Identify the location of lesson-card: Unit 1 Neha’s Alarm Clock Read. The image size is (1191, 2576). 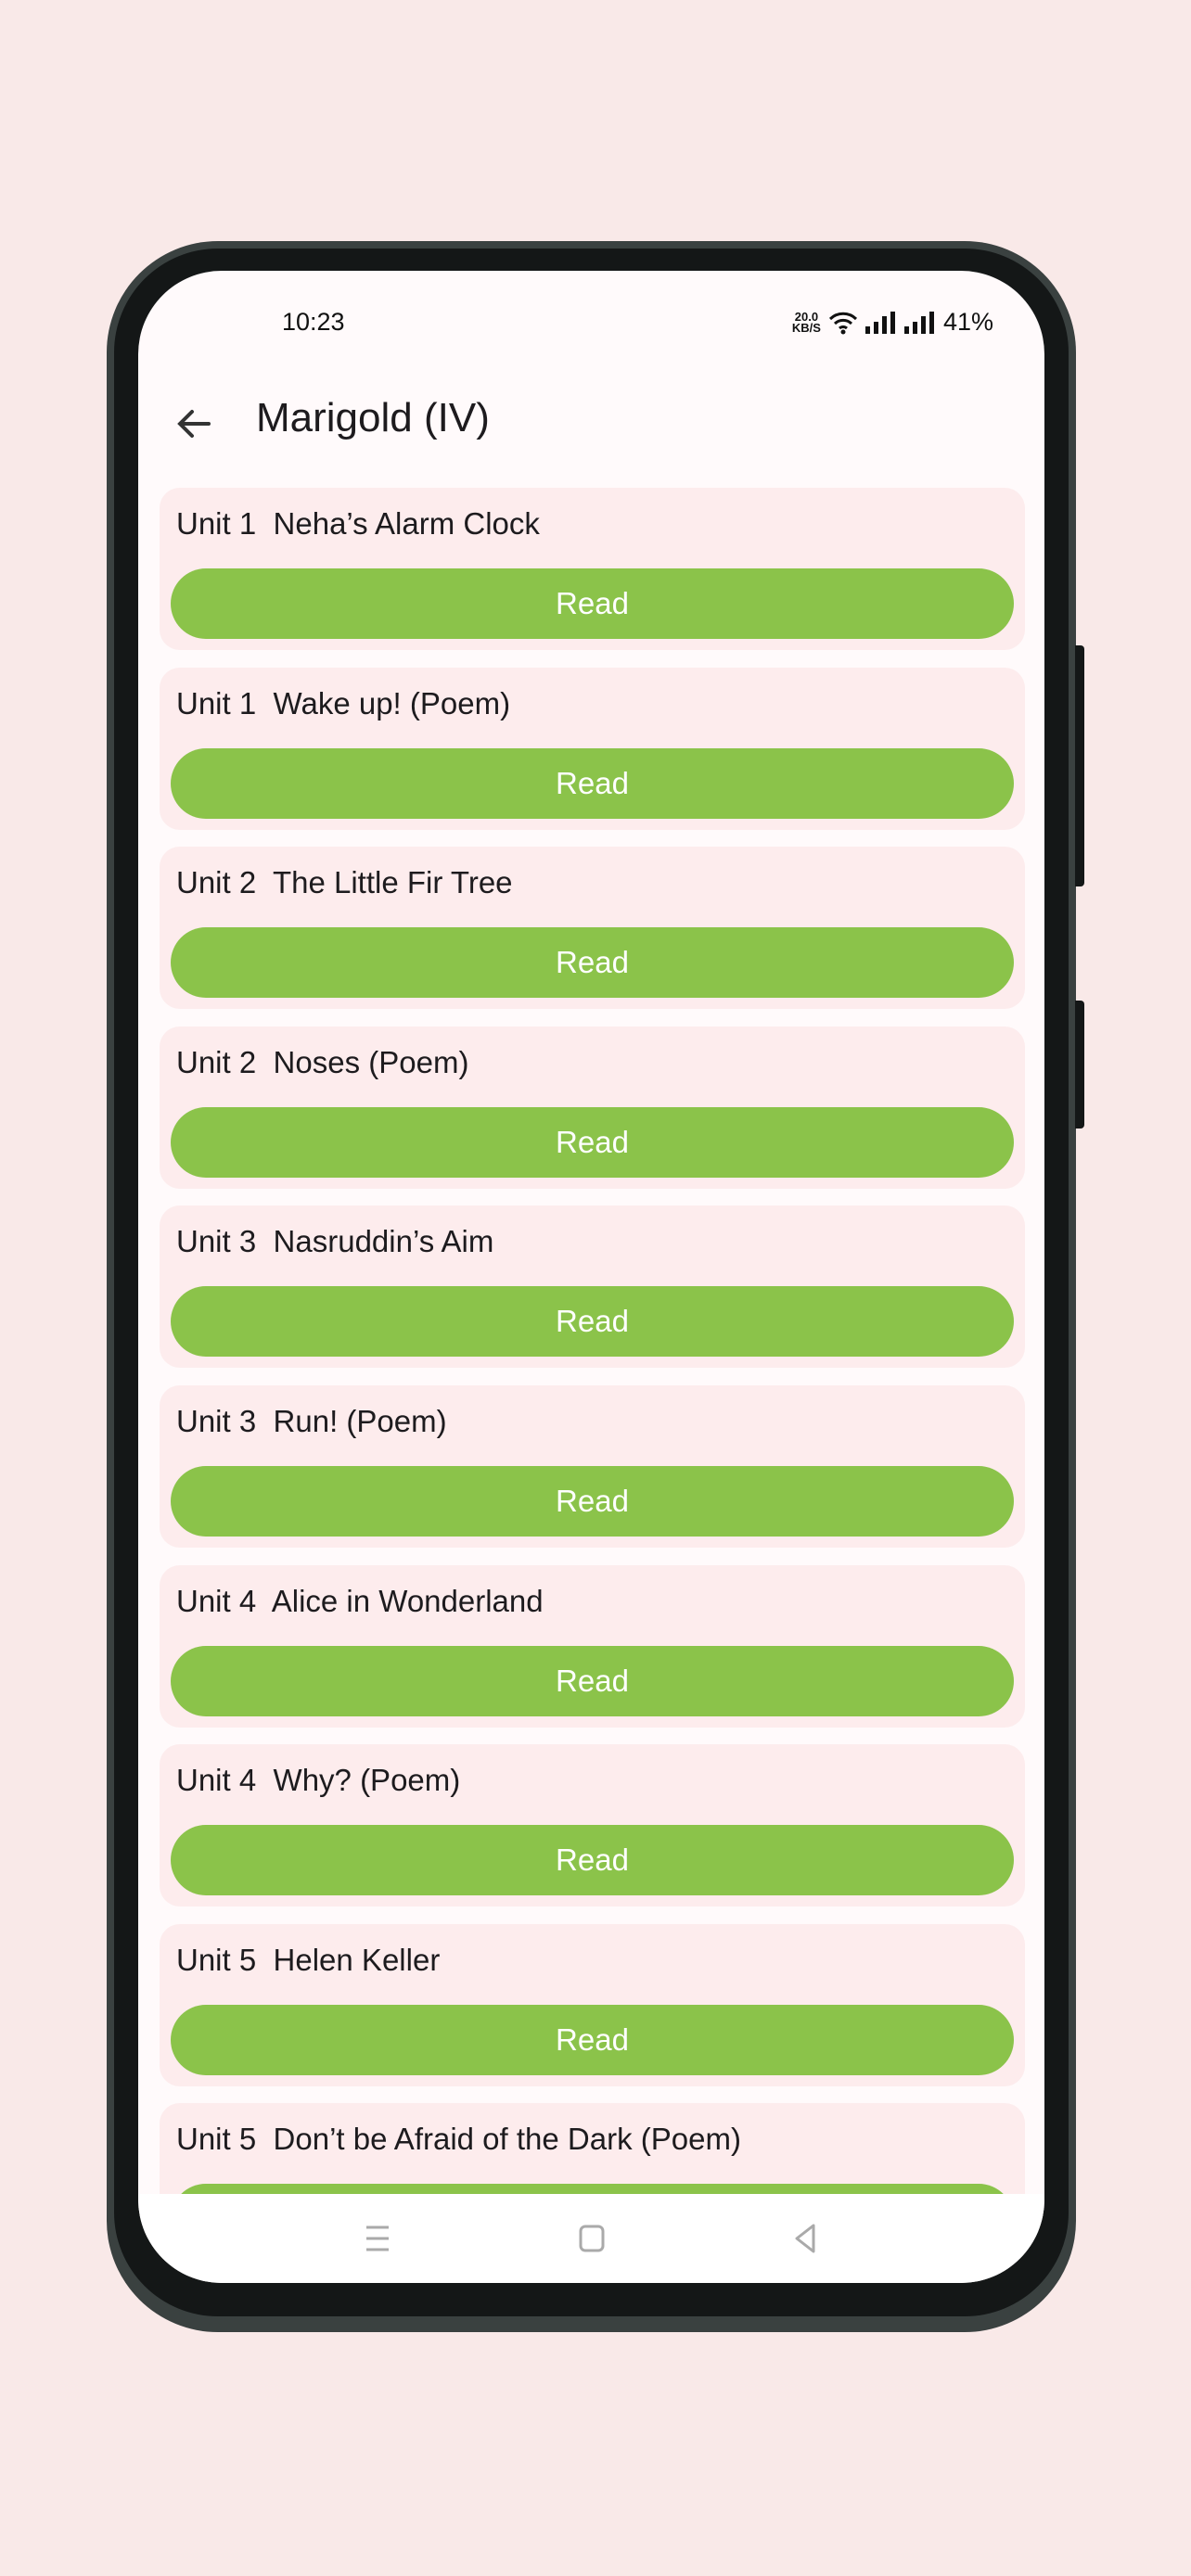
(592, 569).